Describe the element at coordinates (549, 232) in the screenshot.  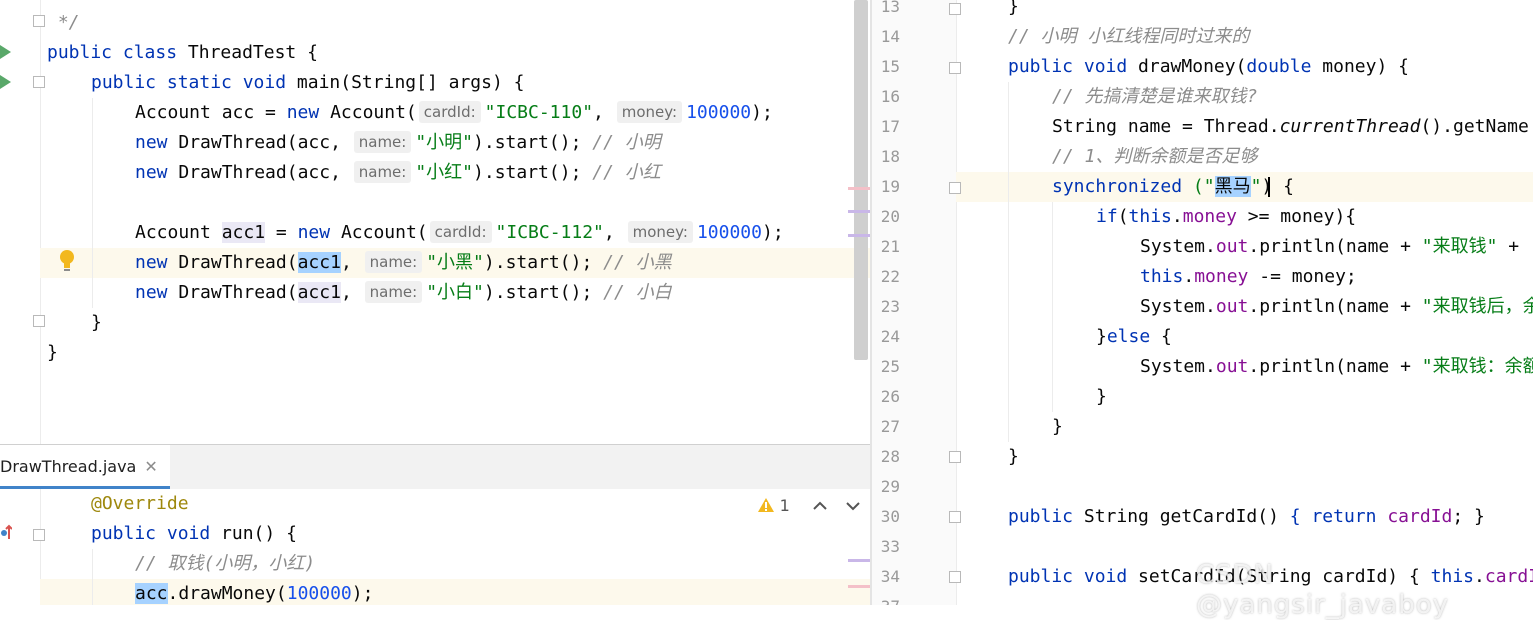
I see `code-token: "ICBC-112"` at that location.